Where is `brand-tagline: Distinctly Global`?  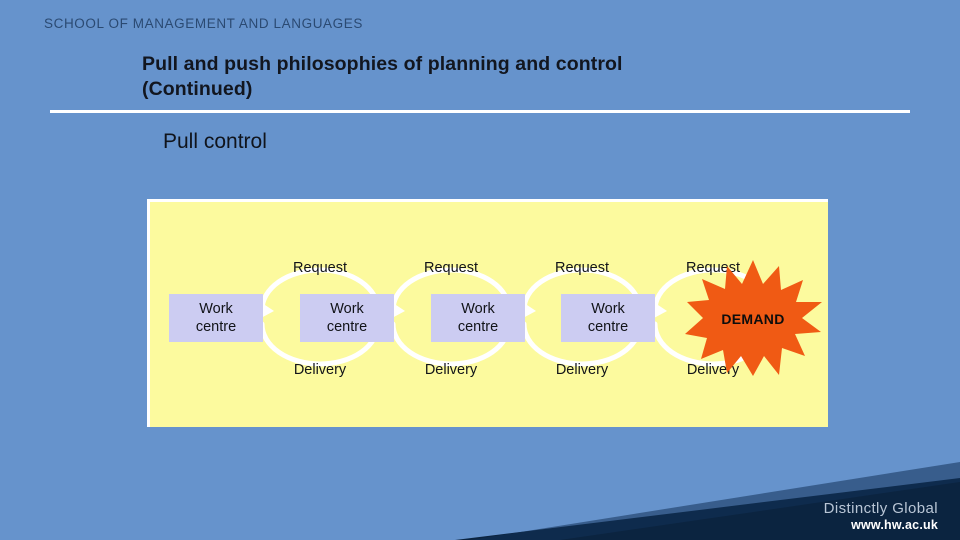
brand-tagline: Distinctly Global is located at coordinates (880, 508).